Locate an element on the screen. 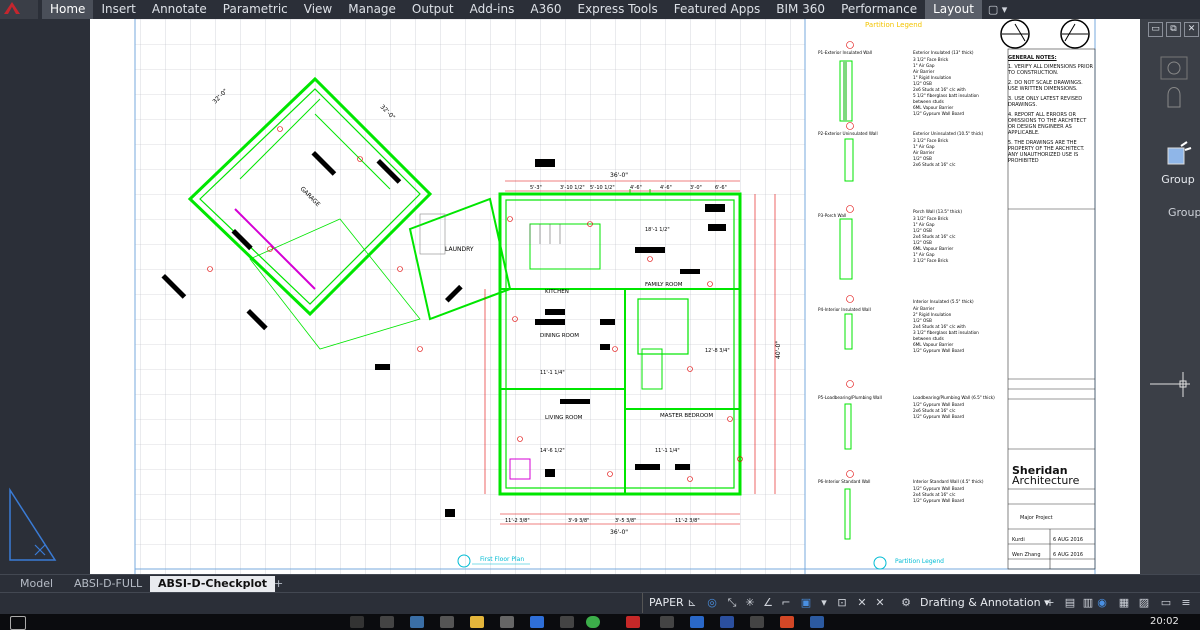 This screenshot has width=1200, height=630. start-icon is located at coordinates (18, 623).